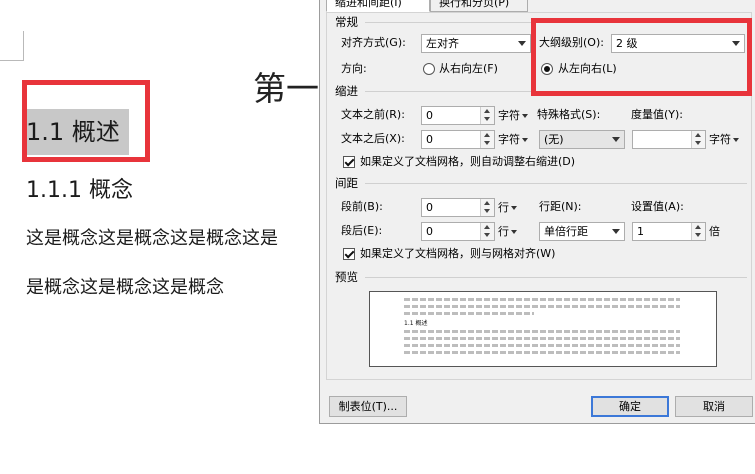 This screenshot has height=474, width=755. I want to click on general-group-line, so click(556, 22).